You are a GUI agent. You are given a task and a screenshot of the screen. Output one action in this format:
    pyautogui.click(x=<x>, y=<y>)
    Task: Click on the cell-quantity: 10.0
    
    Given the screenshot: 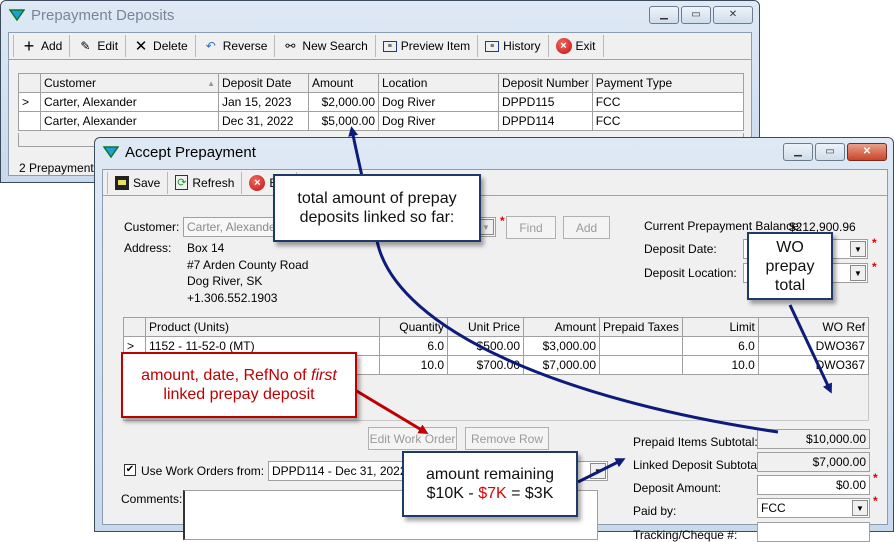 What is the action you would take?
    pyautogui.click(x=413, y=365)
    